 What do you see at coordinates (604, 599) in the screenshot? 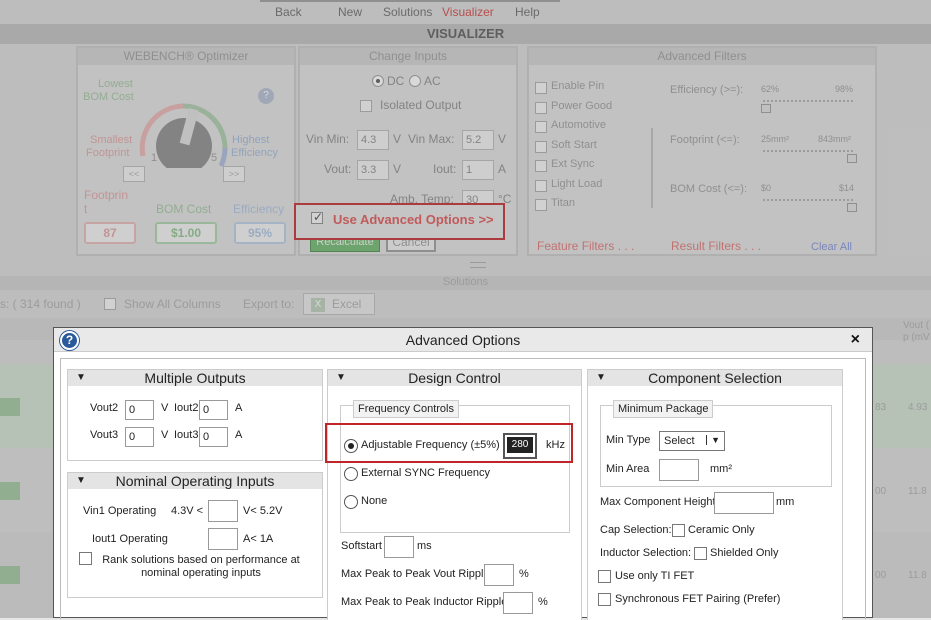
I see `sync-fet-checkbox` at bounding box center [604, 599].